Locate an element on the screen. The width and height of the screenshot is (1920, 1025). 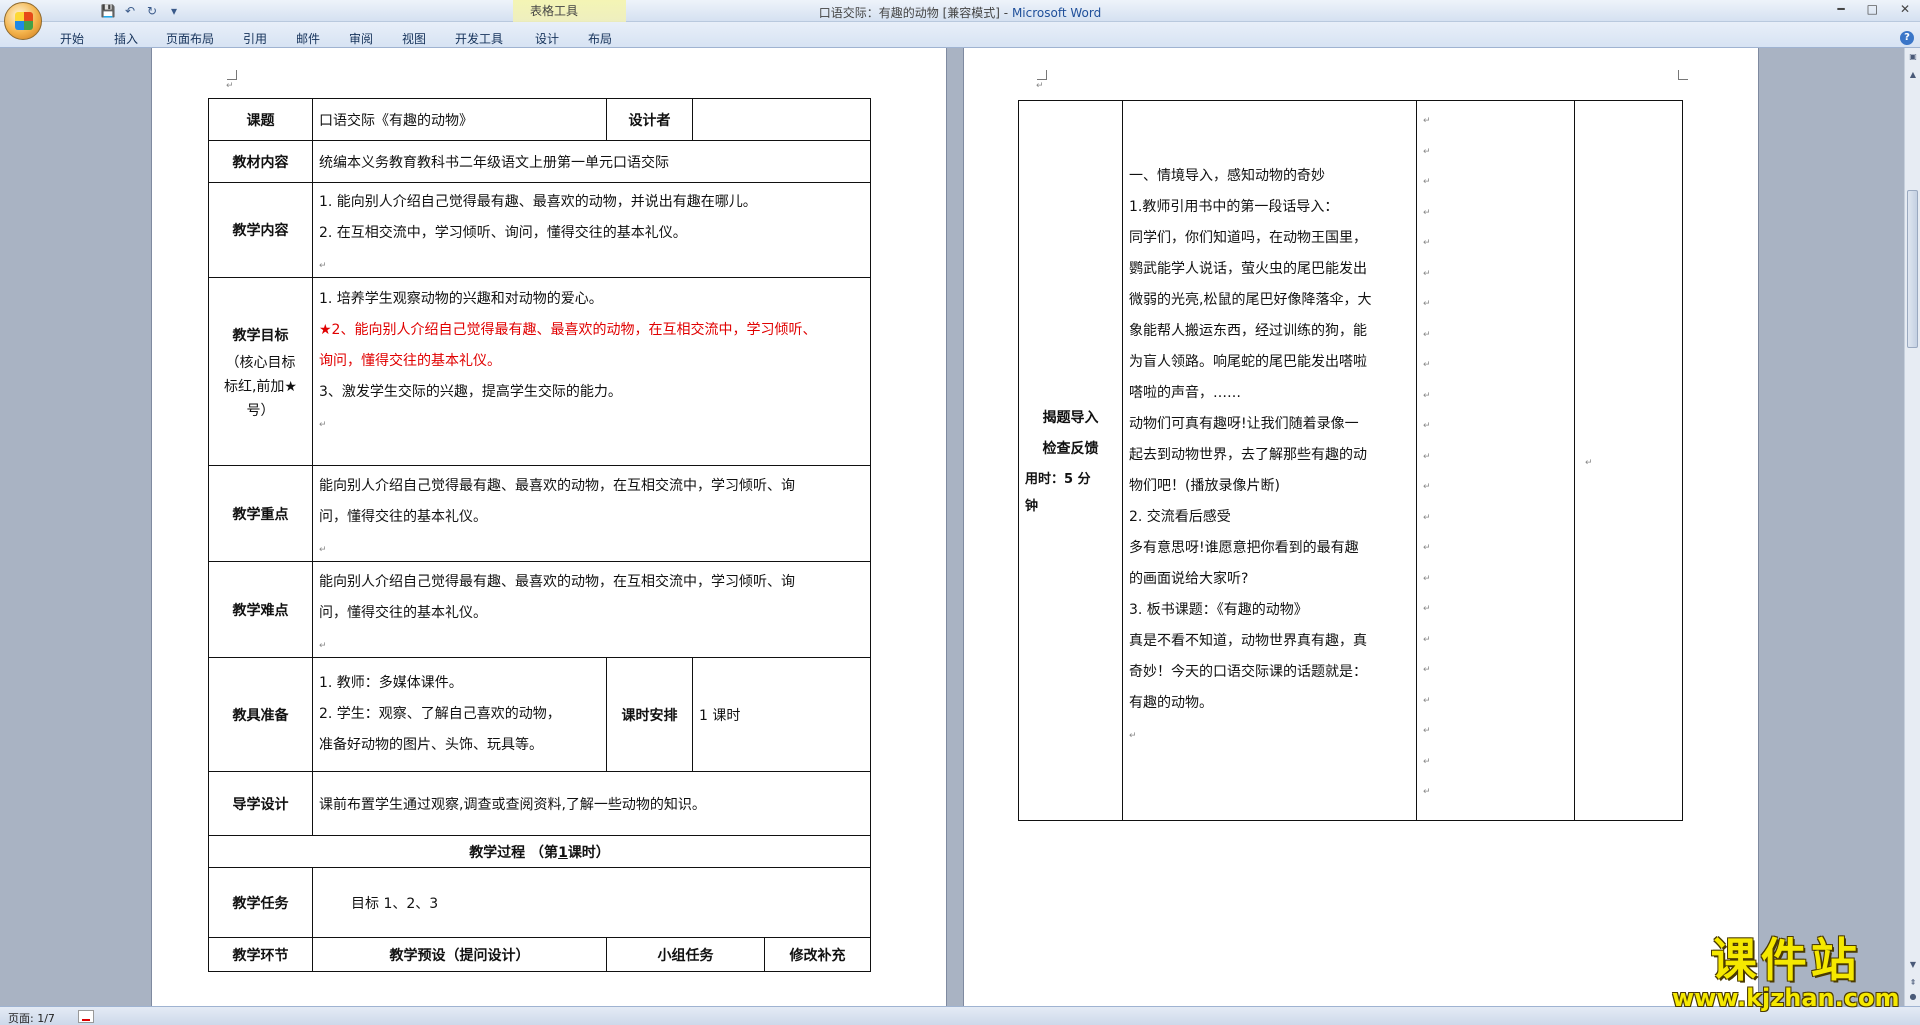
tools-header: 教具准备 is located at coordinates (260, 714).